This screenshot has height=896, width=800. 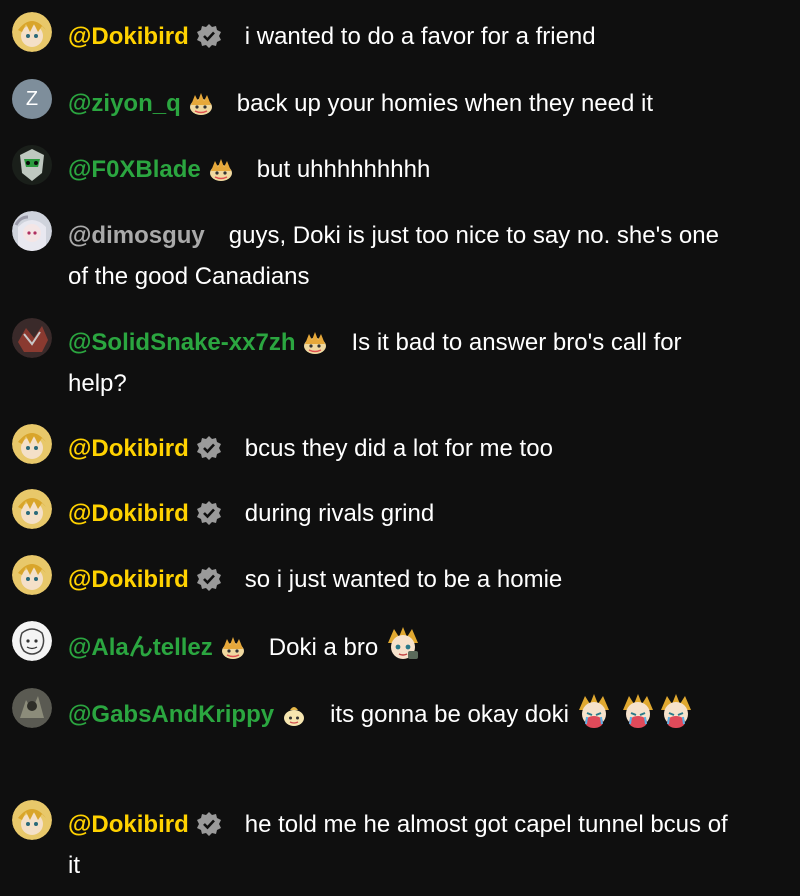 What do you see at coordinates (339, 513) in the screenshot?
I see `message-text: during rivals grind` at bounding box center [339, 513].